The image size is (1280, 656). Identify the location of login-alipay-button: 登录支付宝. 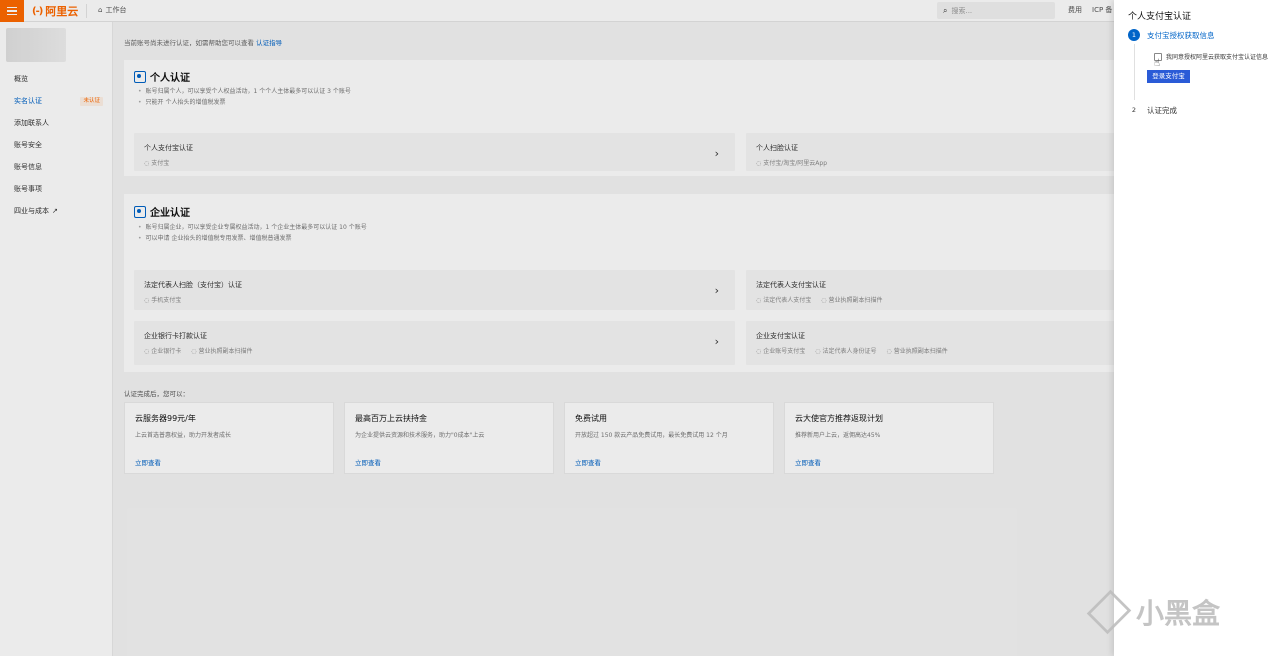
(1168, 76).